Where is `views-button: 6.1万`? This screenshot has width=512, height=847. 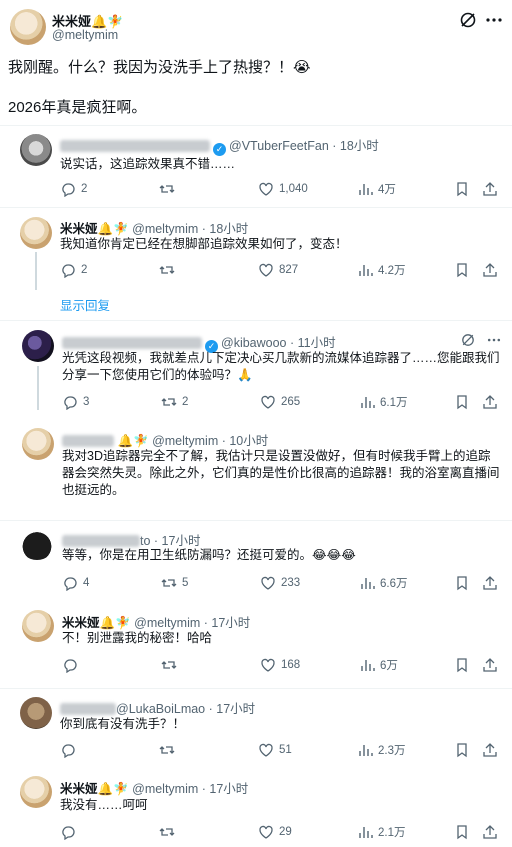
views-button: 6.1万 is located at coordinates (383, 402).